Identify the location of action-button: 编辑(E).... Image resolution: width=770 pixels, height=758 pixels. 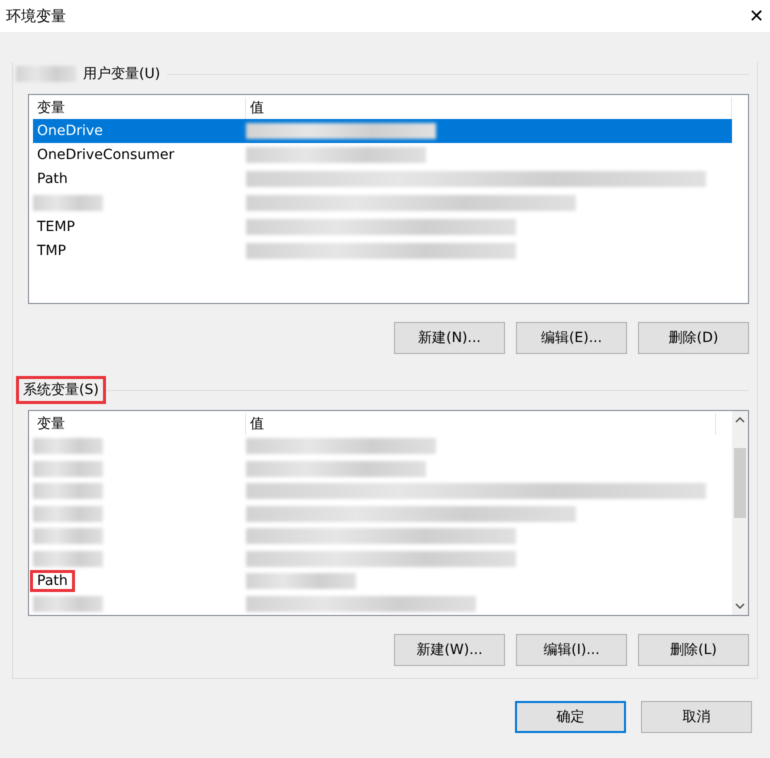
(571, 338).